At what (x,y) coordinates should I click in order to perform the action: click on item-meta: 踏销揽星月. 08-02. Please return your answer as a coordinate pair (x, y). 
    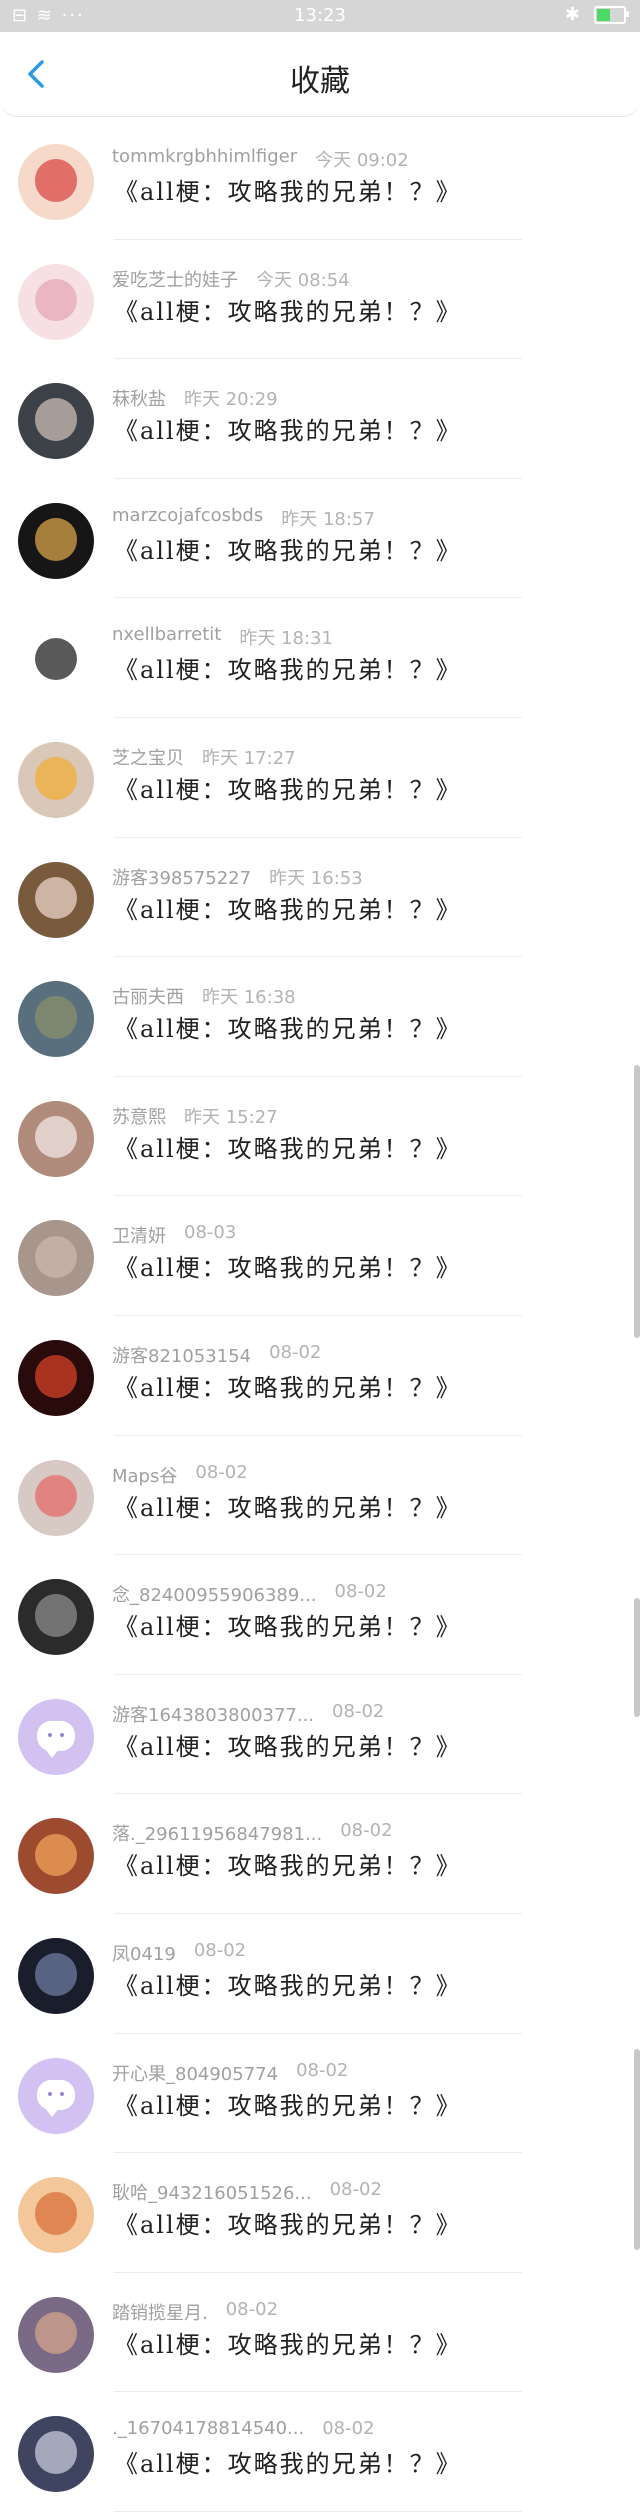
    Looking at the image, I should click on (195, 2312).